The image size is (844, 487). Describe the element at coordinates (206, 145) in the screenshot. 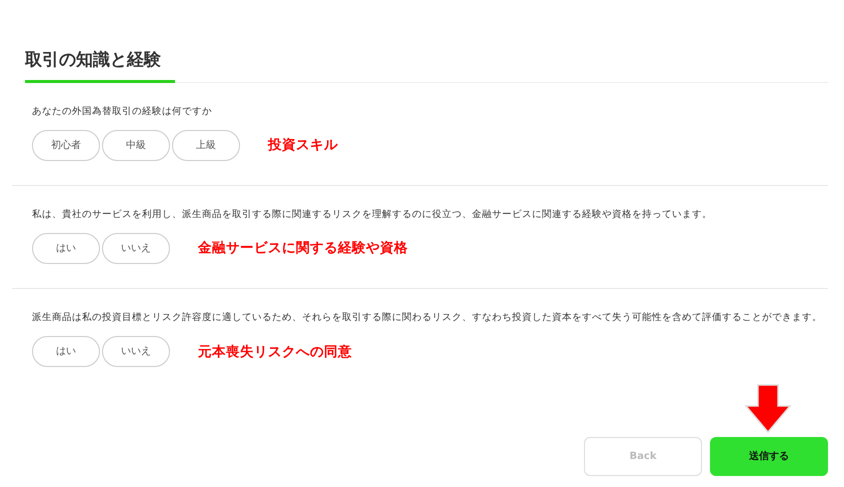

I see `option-button: 上級` at that location.